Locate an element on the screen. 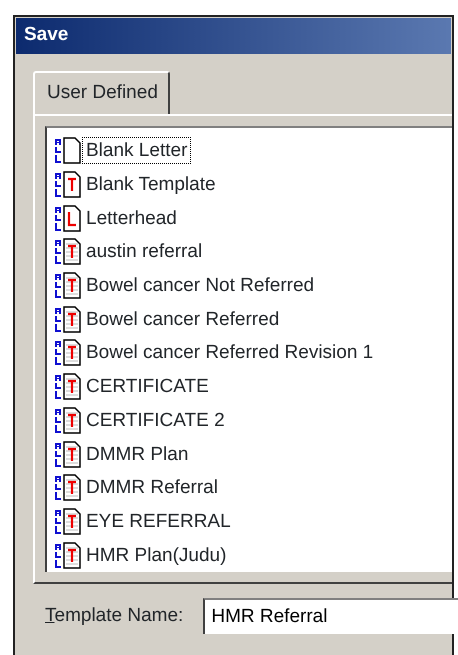  template-item: Letterhead is located at coordinates (131, 218).